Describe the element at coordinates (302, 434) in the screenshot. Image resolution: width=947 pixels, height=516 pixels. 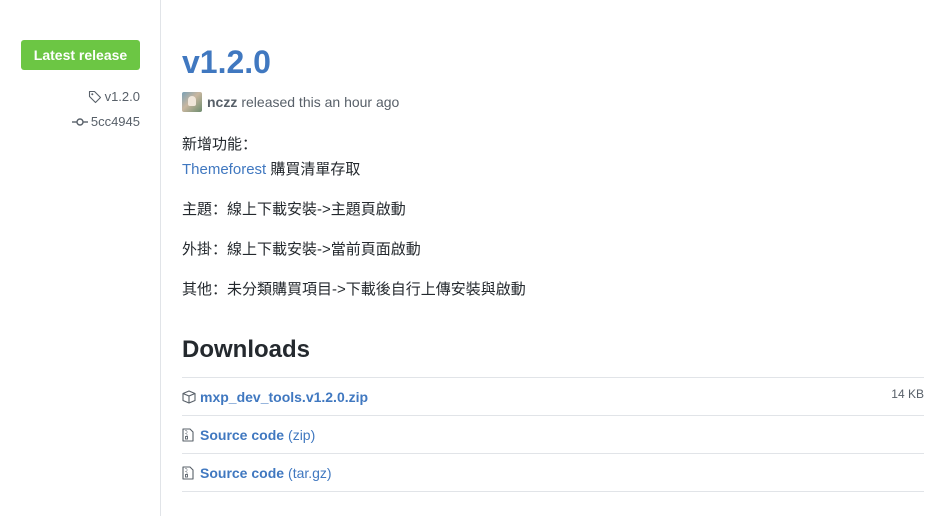
I see `download-format: (zip)` at that location.